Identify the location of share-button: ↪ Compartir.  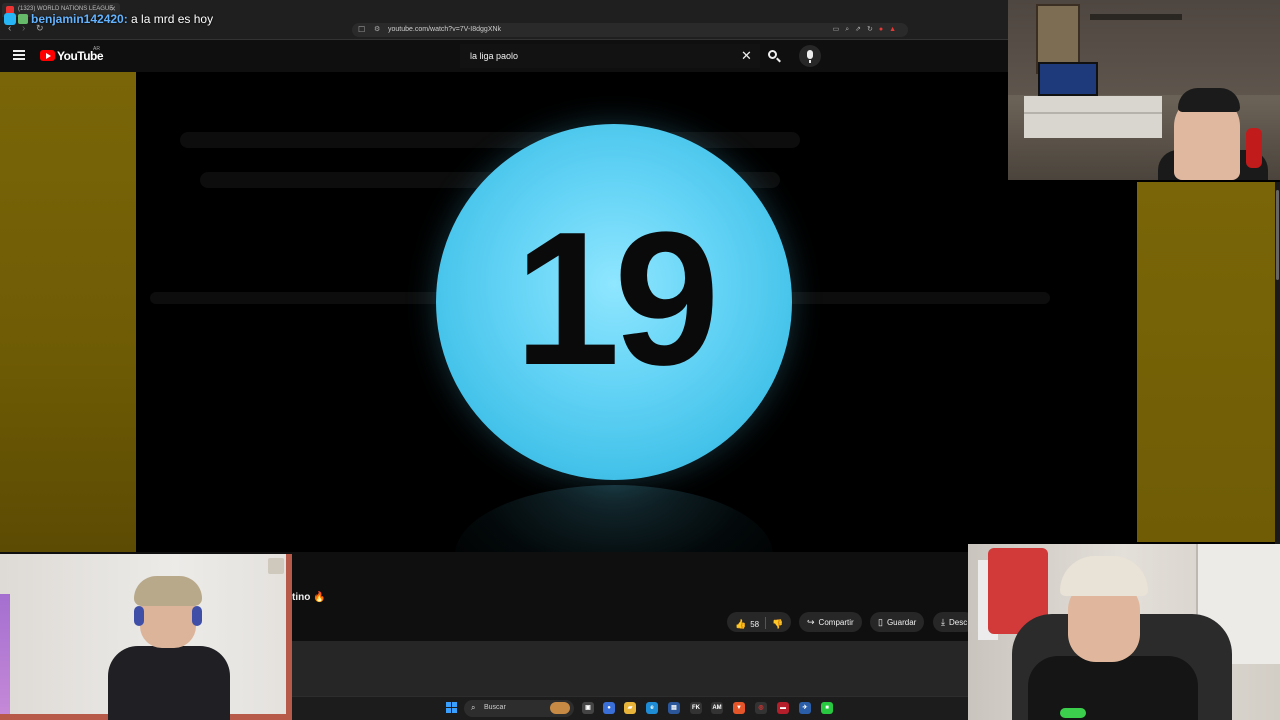
(830, 622).